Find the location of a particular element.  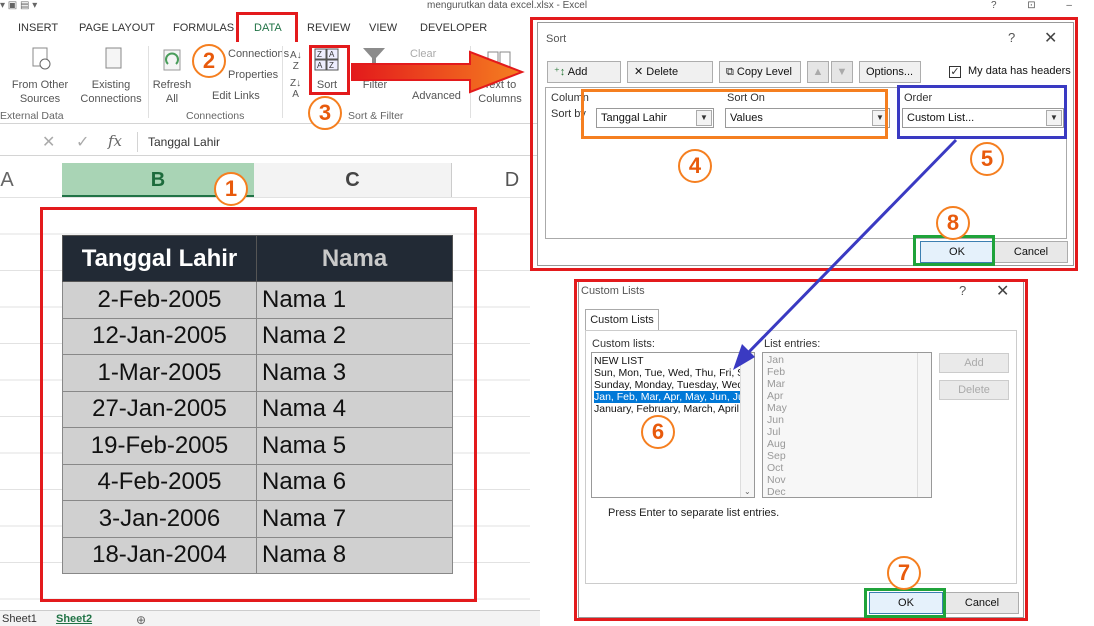

order-highlight is located at coordinates (982, 112).